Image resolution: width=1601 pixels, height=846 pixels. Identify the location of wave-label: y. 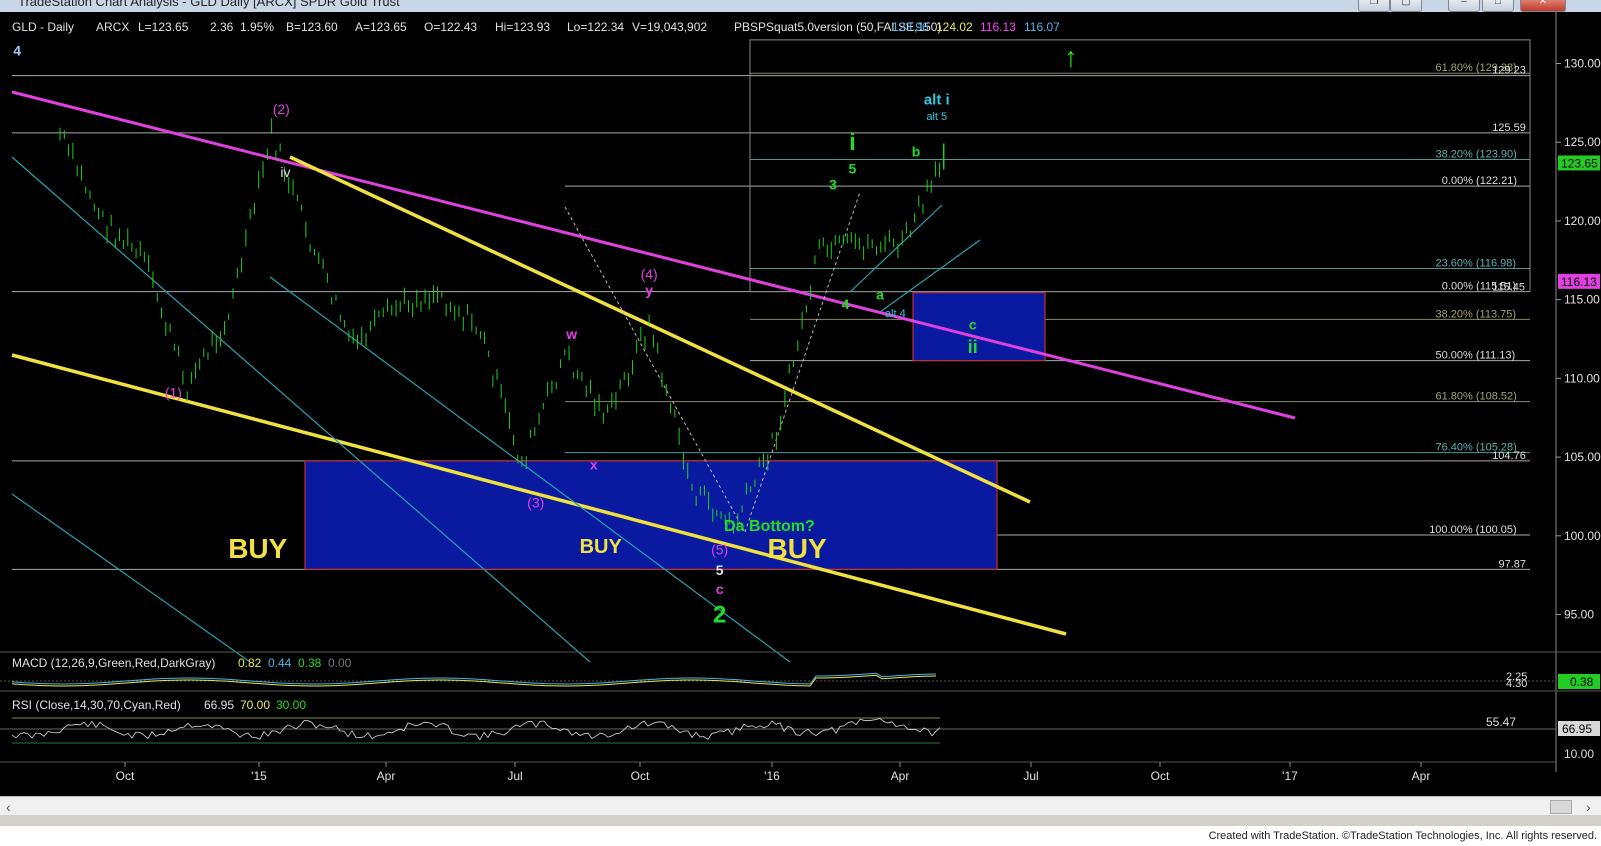
(649, 290).